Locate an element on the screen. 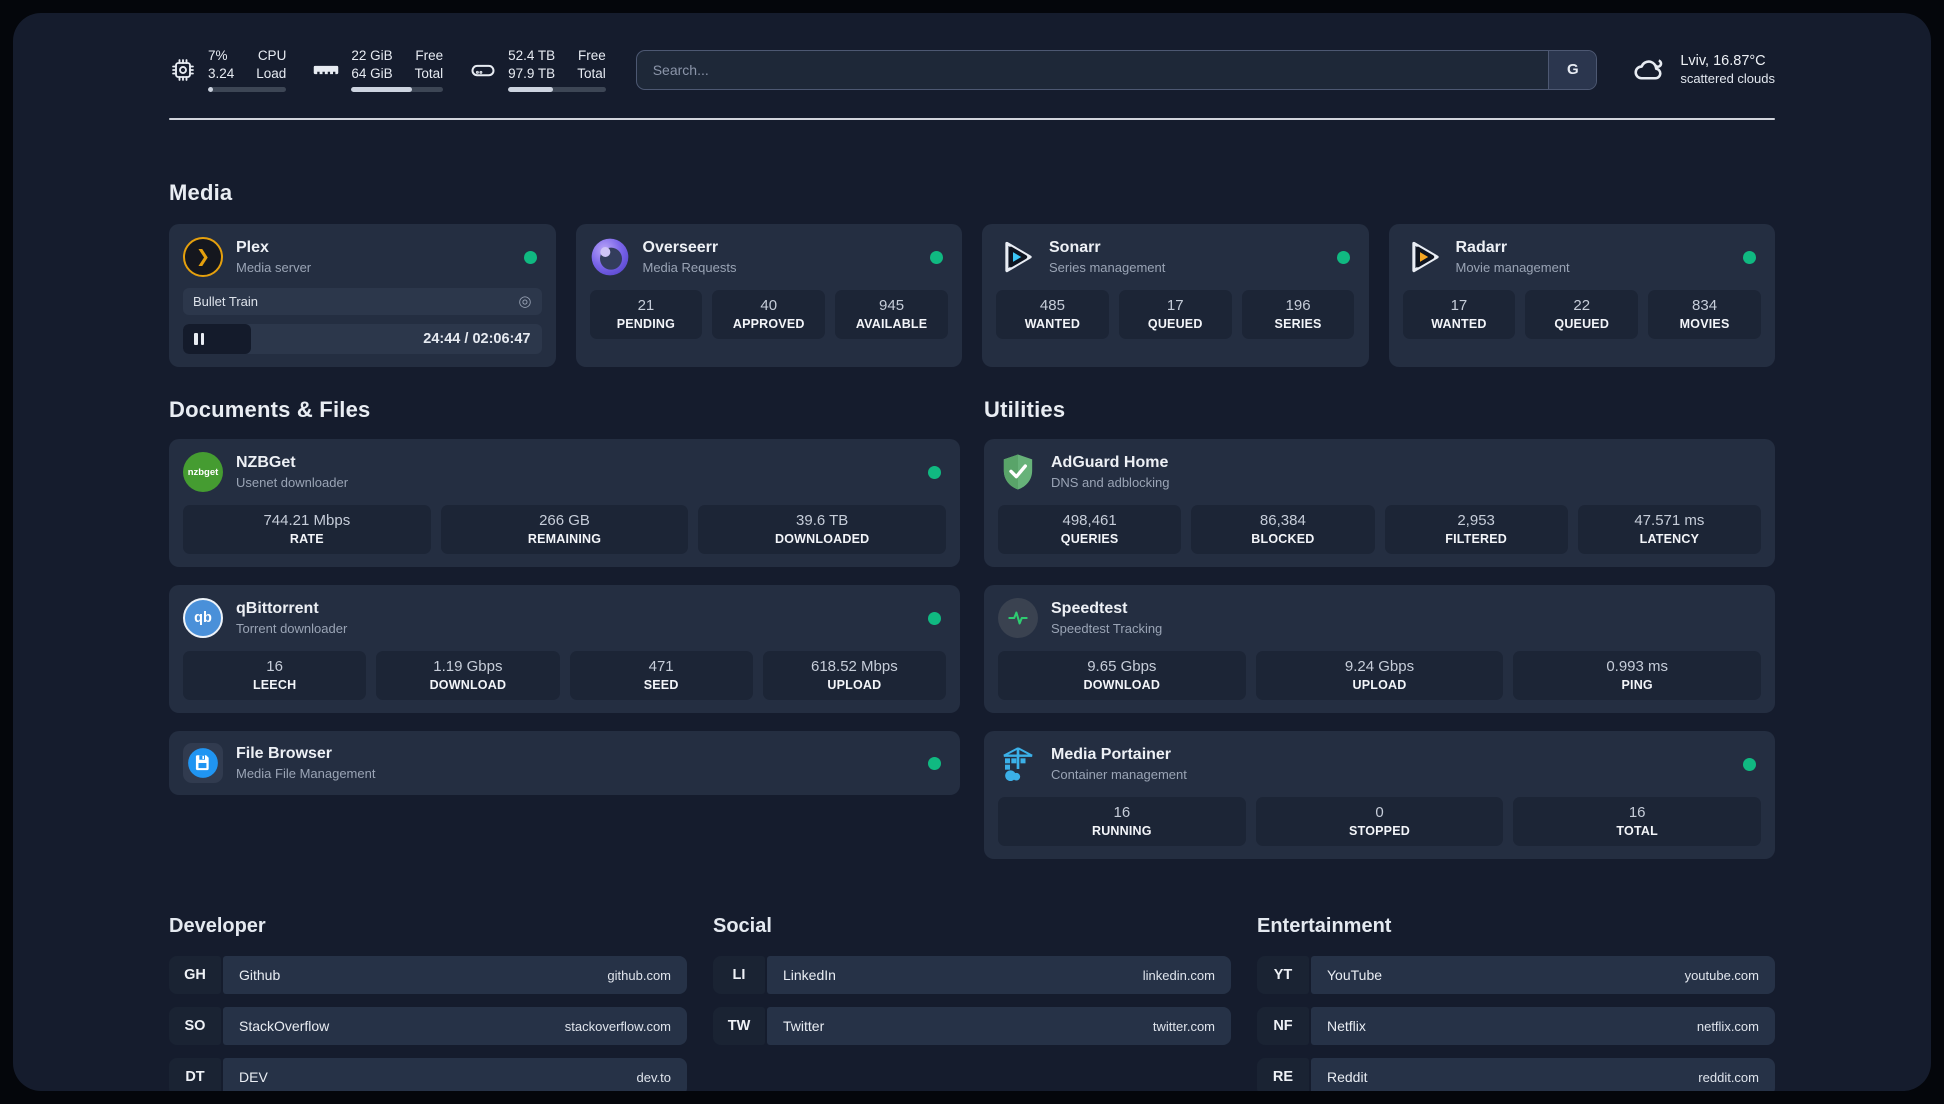 The height and width of the screenshot is (1104, 1944). stat-value: 1.19 Gbps is located at coordinates (468, 667).